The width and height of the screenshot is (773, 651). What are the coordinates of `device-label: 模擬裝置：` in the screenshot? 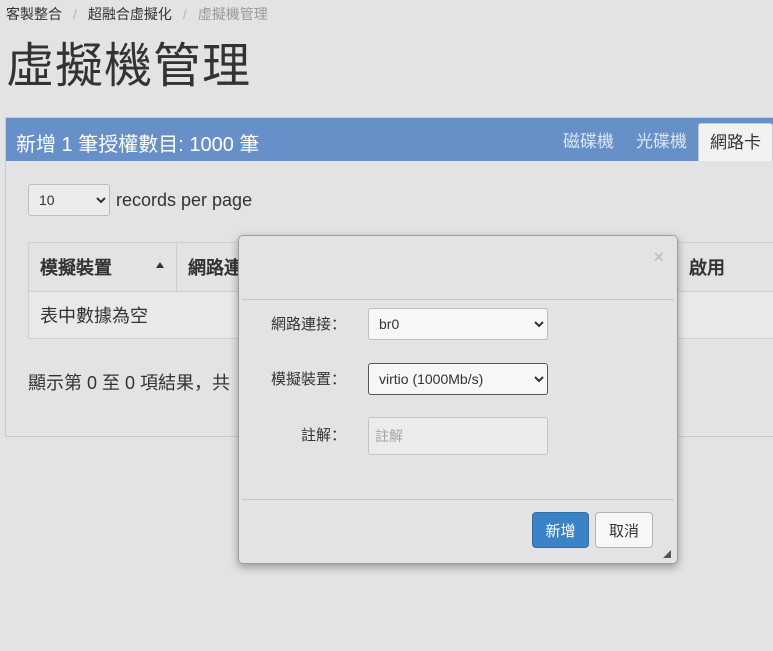 It's located at (308, 379).